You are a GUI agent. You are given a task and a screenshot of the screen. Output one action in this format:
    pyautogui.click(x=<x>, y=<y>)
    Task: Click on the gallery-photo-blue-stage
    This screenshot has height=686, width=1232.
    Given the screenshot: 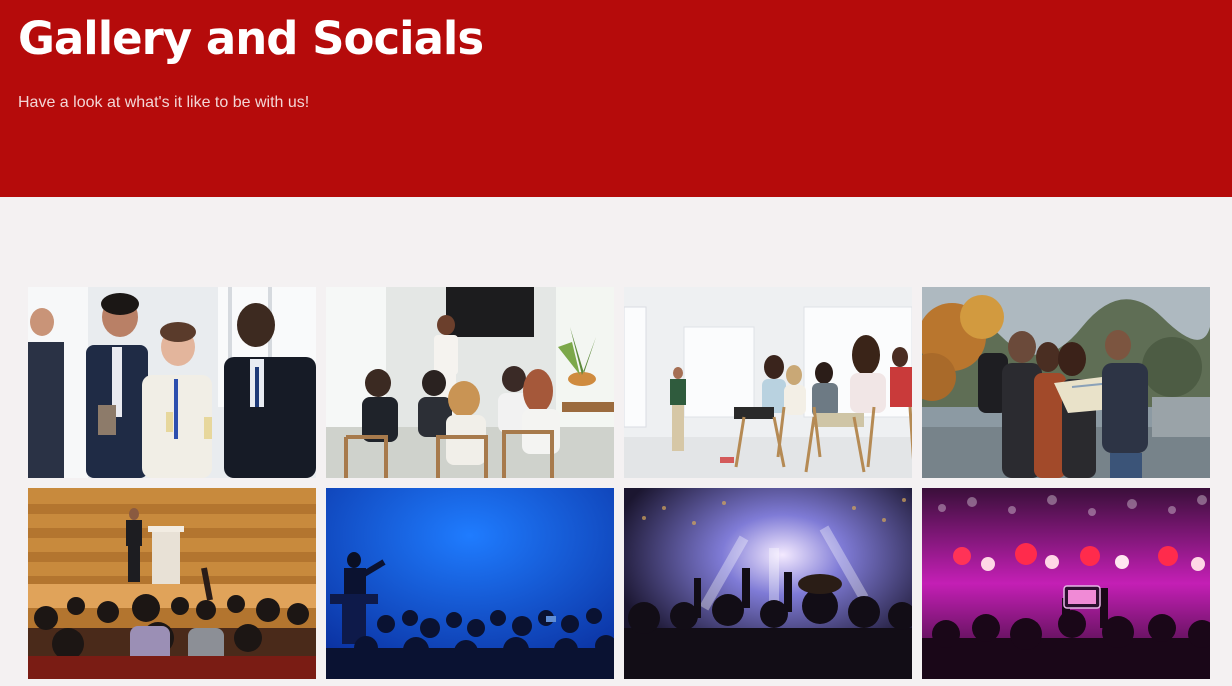 What is the action you would take?
    pyautogui.click(x=470, y=583)
    